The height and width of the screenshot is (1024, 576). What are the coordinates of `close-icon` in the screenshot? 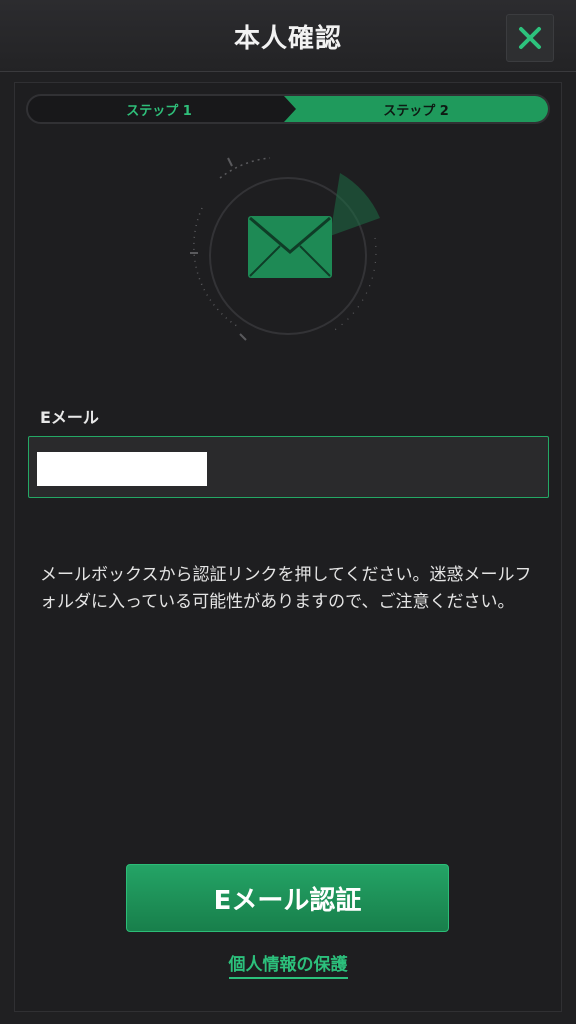 It's located at (530, 38).